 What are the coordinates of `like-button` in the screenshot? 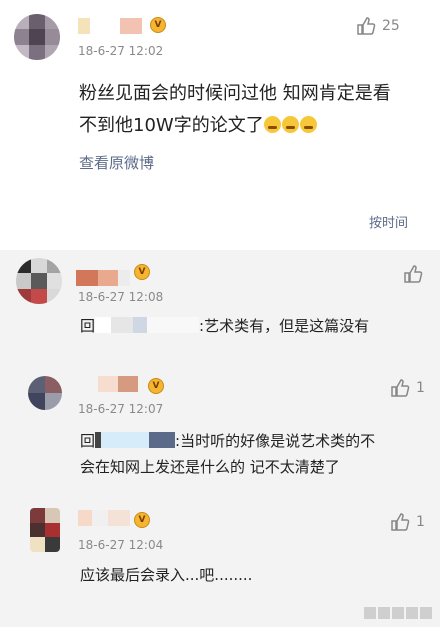 It's located at (416, 274).